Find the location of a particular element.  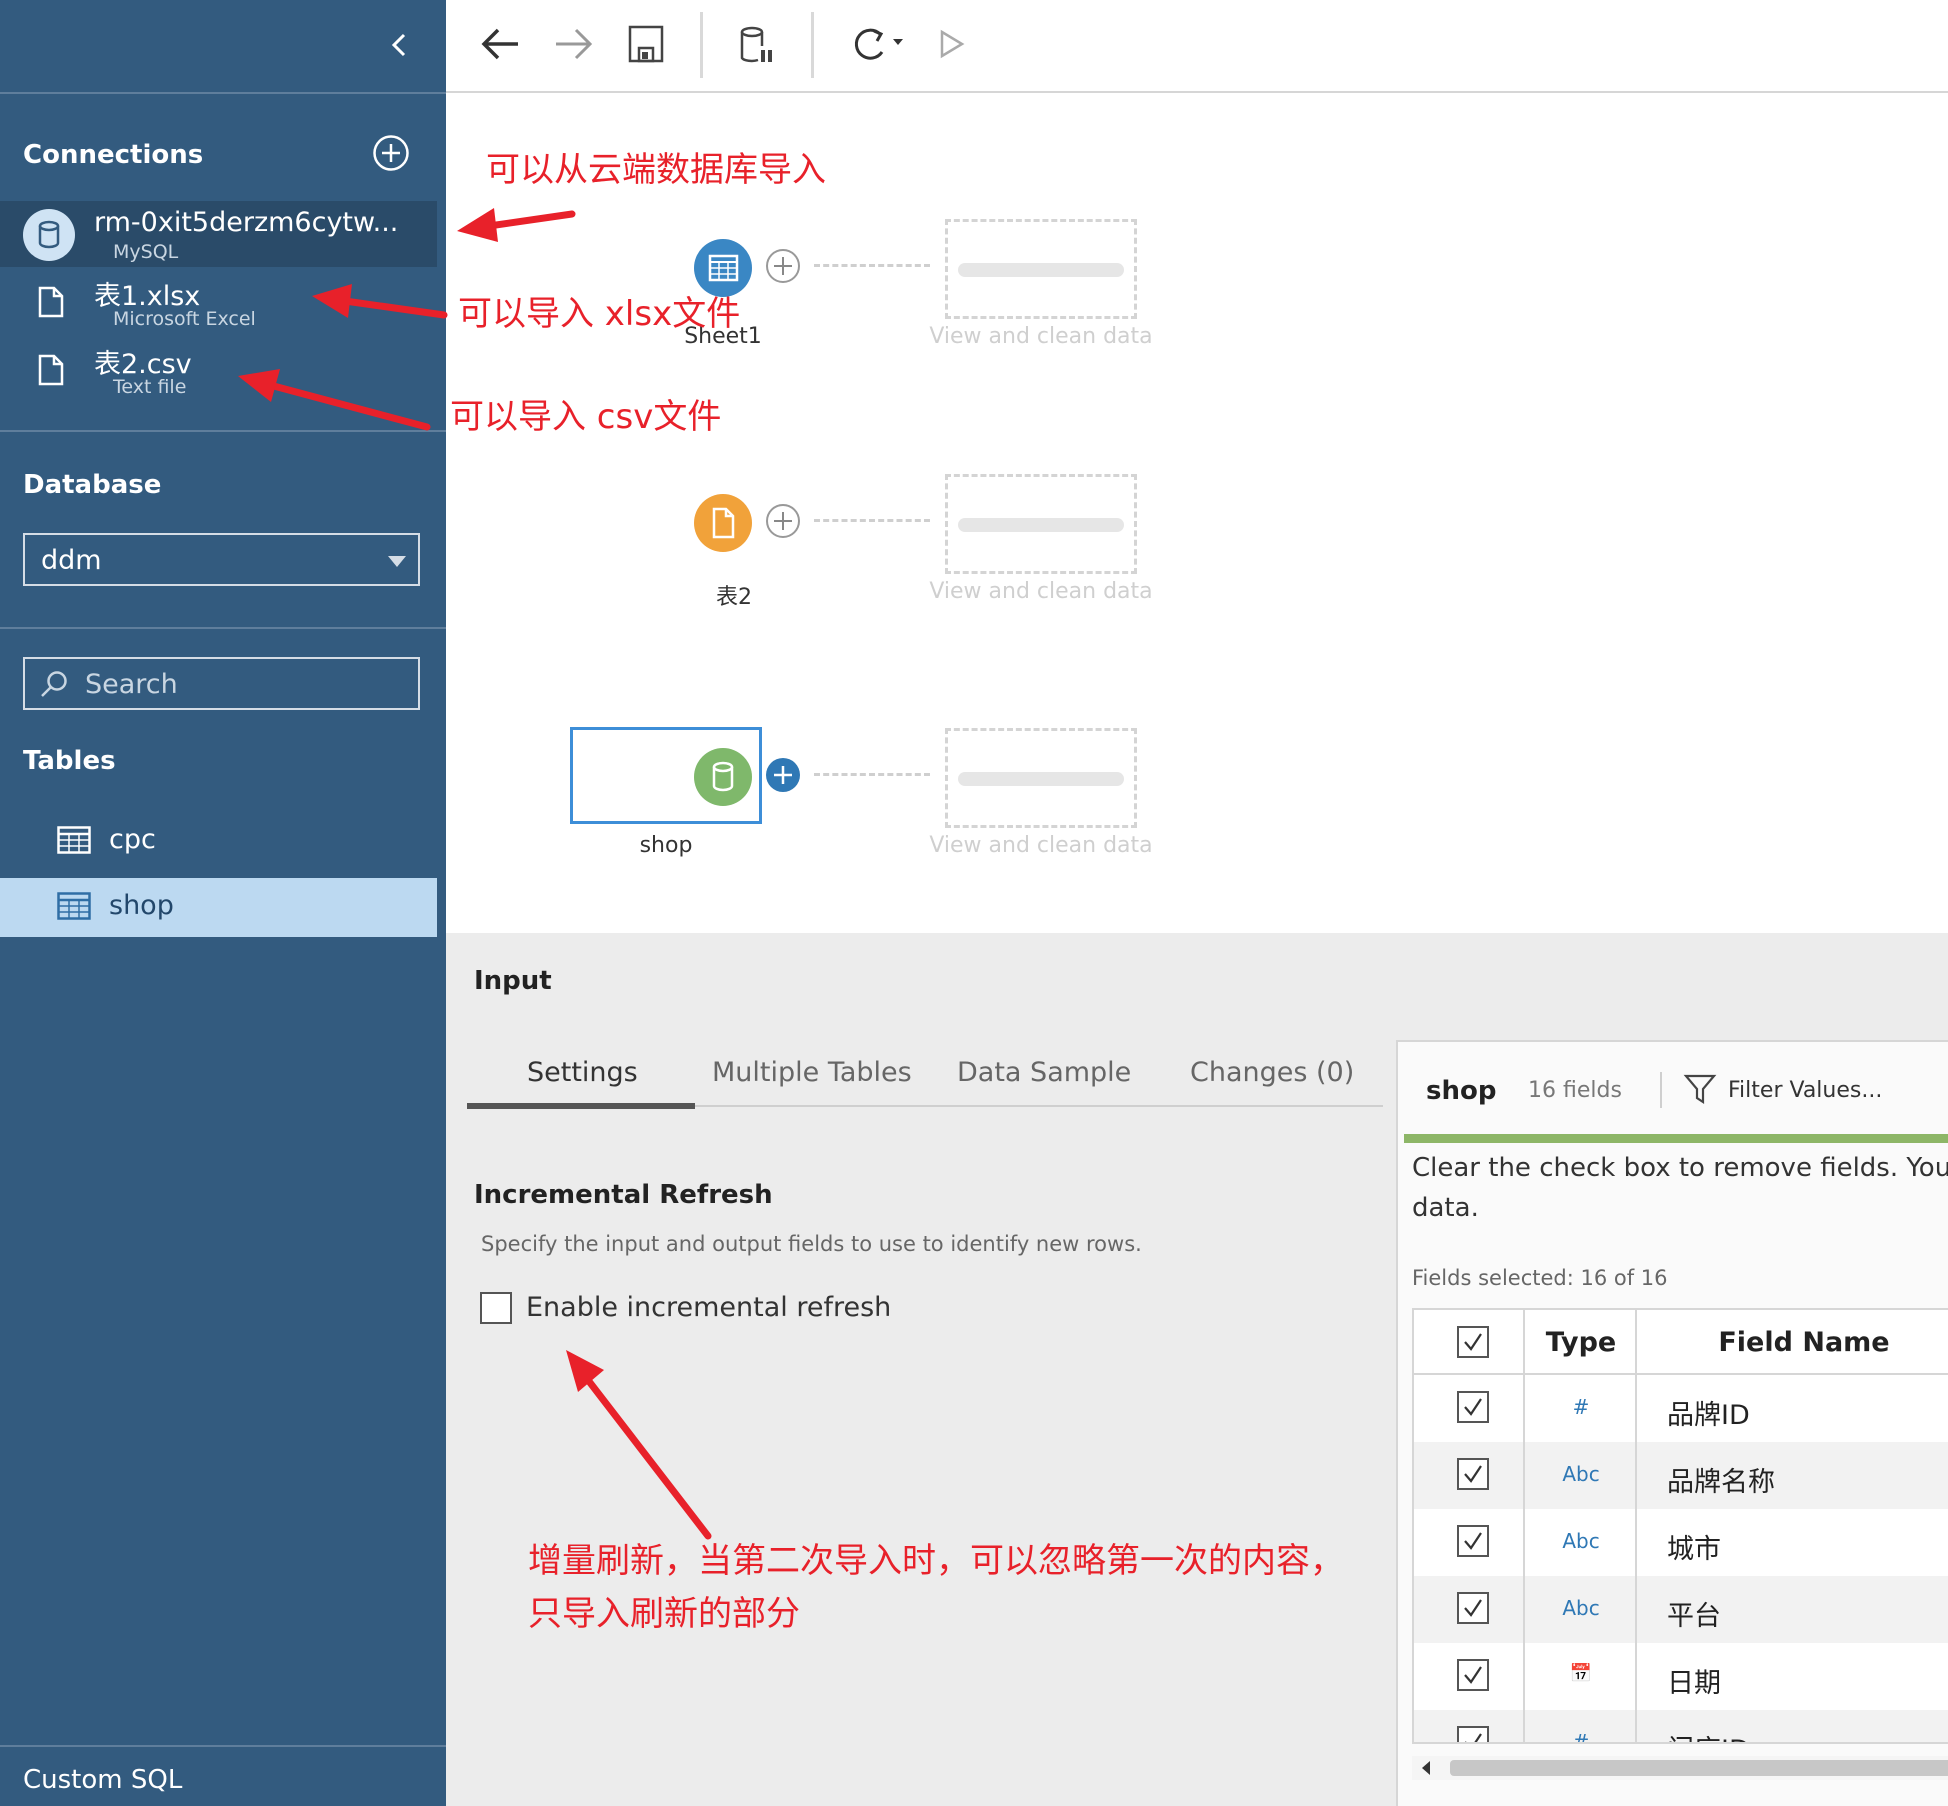

connections-heading: Connections is located at coordinates (113, 155).